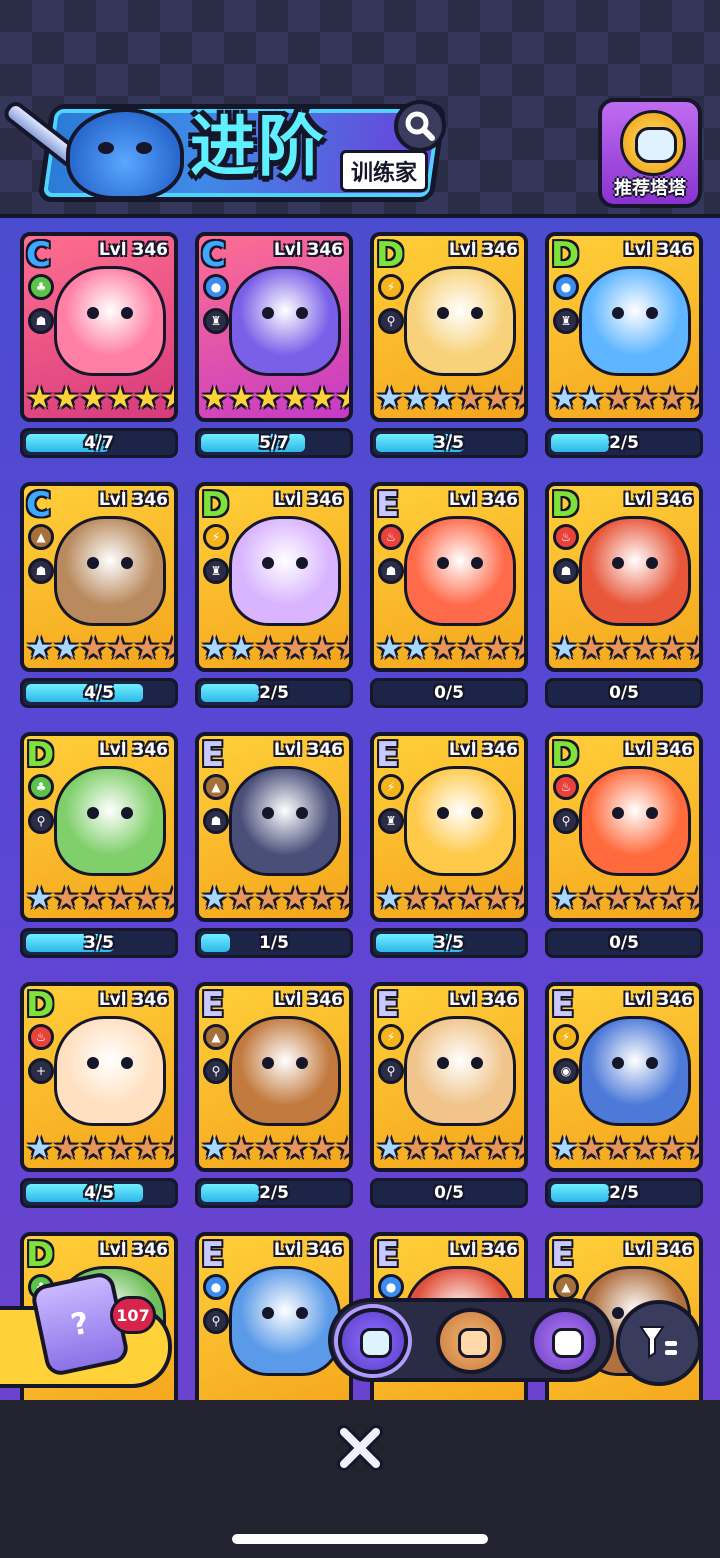 The image size is (720, 1558). Describe the element at coordinates (99, 1077) in the screenshot. I see `pet-card: DLvl 346♨+★★★★★★` at that location.